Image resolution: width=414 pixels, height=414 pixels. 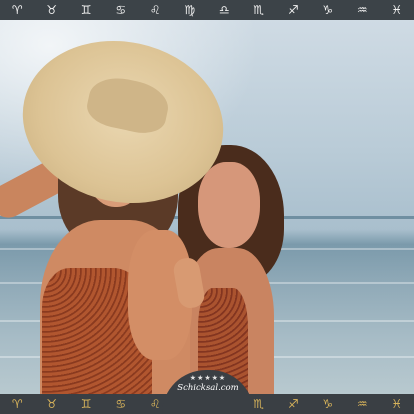 What do you see at coordinates (397, 404) in the screenshot?
I see `fish-icon: ♓` at bounding box center [397, 404].